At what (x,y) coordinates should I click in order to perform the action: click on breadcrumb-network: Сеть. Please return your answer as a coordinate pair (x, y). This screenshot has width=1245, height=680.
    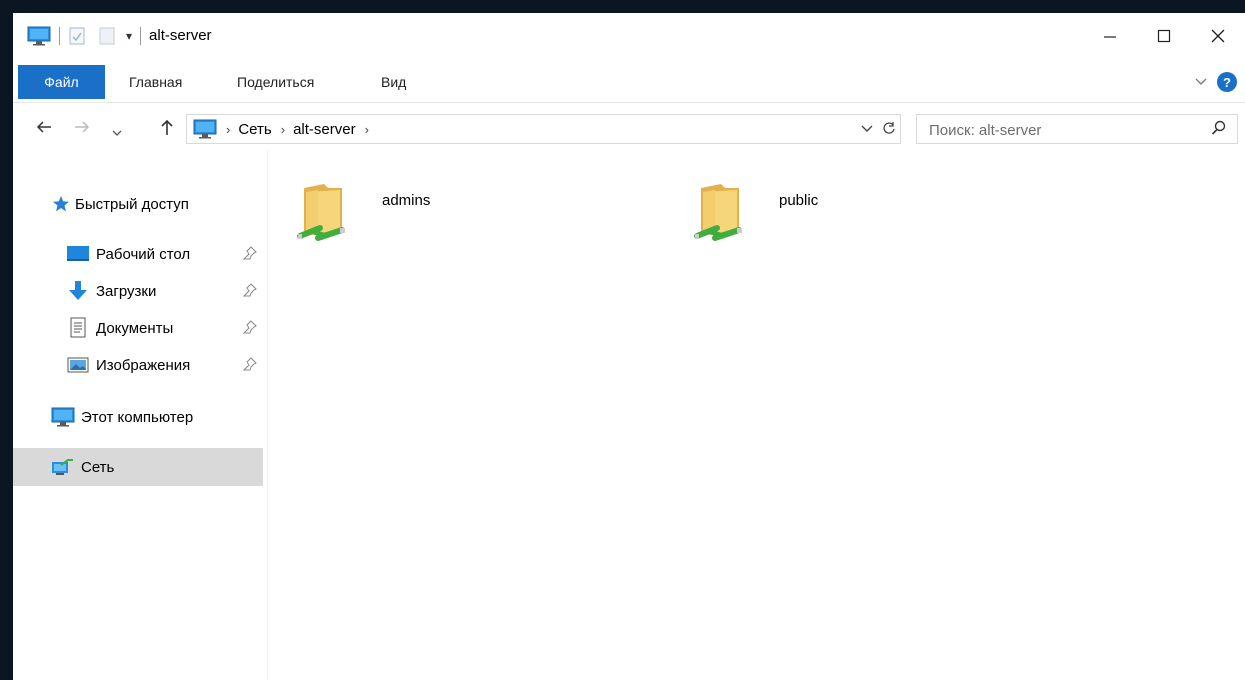
    Looking at the image, I should click on (254, 129).